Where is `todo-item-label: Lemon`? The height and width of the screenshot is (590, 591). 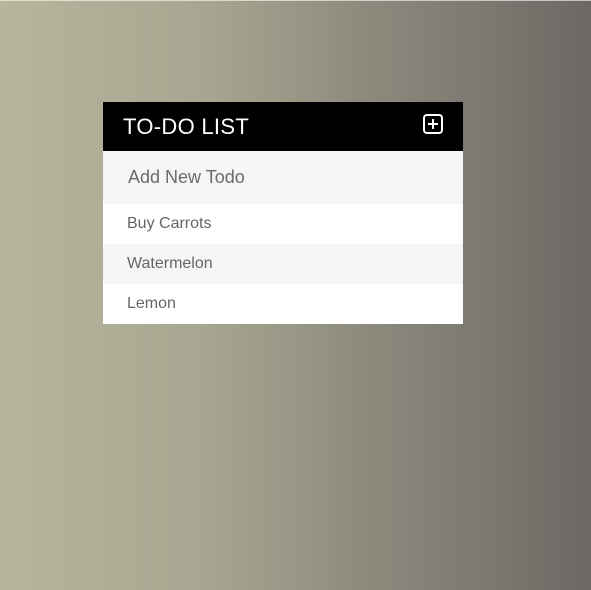 todo-item-label: Lemon is located at coordinates (151, 303).